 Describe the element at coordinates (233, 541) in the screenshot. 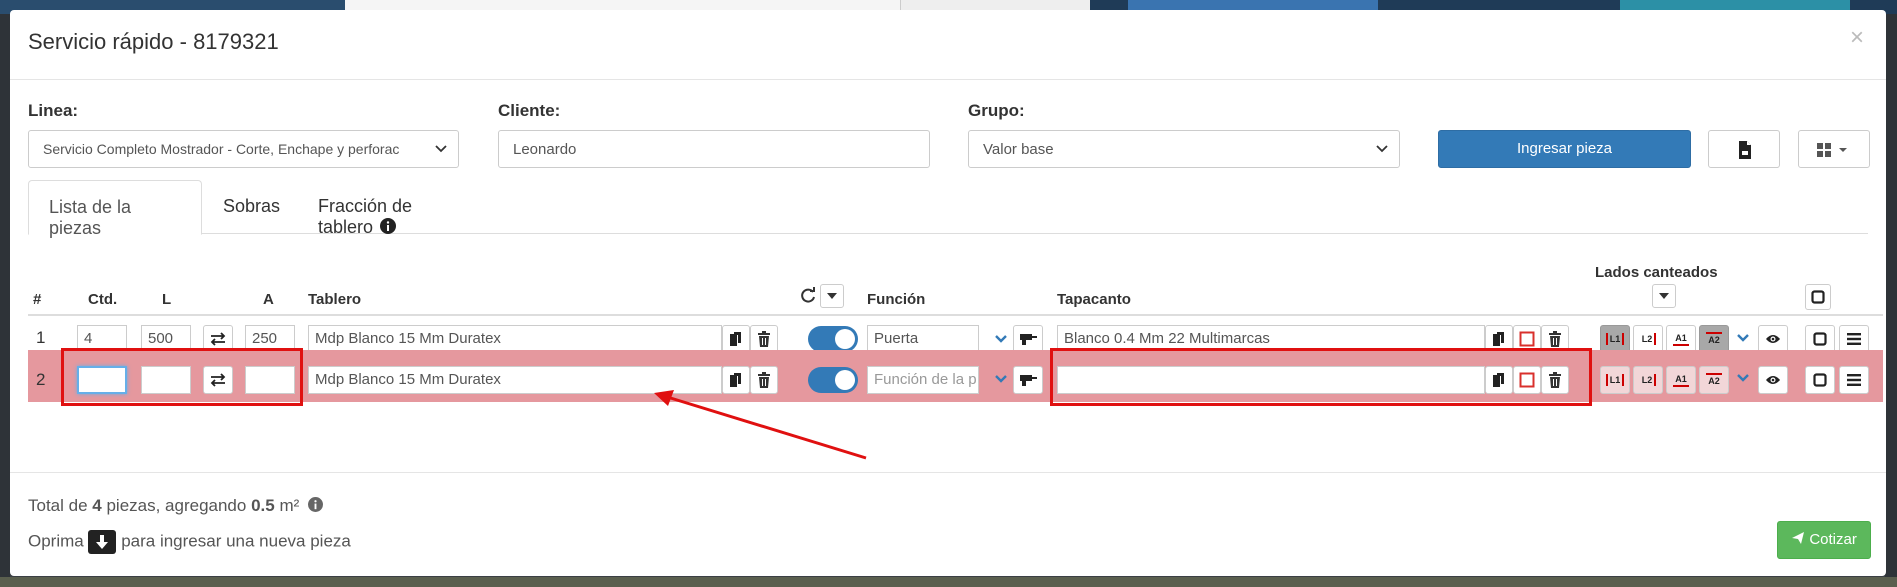

I see `hint-suffix: para ingresar una nueva pieza` at that location.